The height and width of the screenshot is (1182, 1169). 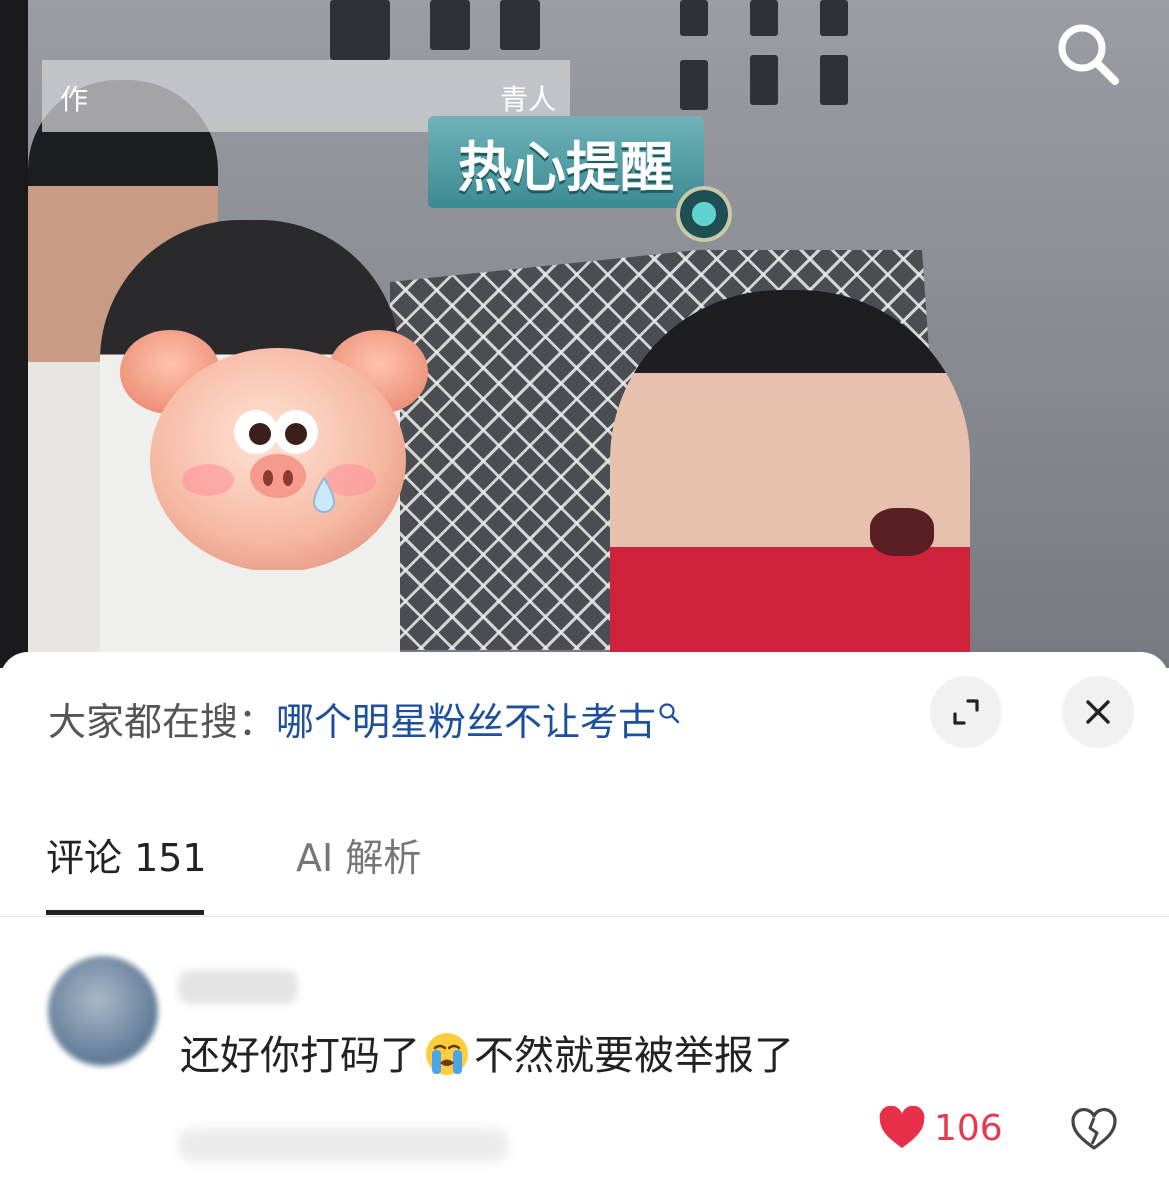 I want to click on hot-tip-sticker: 热心提醒, so click(x=566, y=162).